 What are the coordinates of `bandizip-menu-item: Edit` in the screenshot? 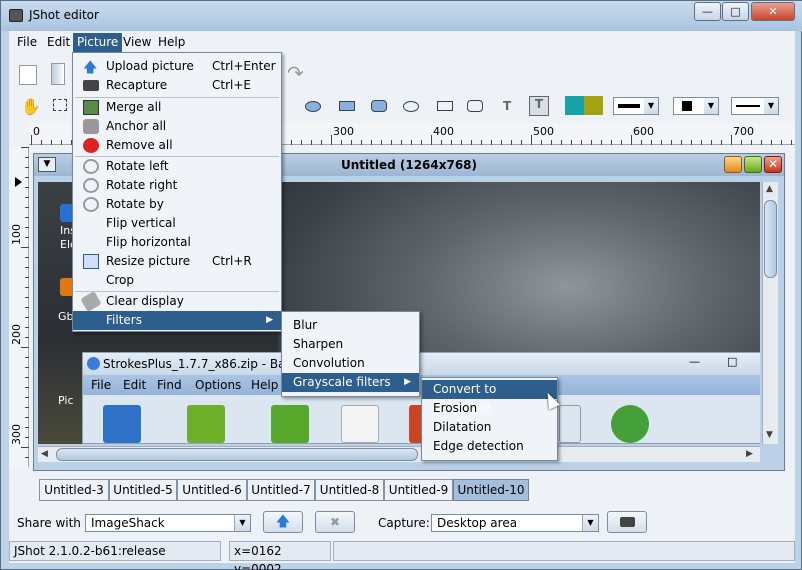 It's located at (135, 385).